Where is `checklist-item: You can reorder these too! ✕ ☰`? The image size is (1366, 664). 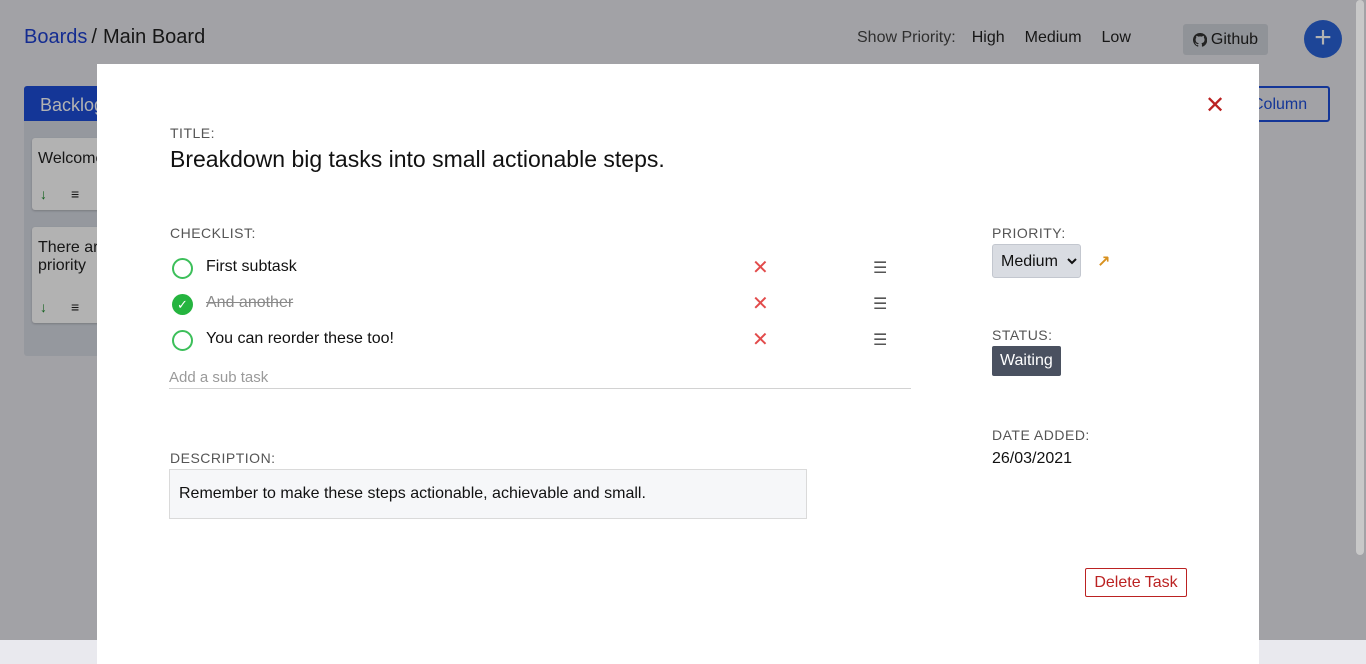 checklist-item: You can reorder these too! ✕ ☰ is located at coordinates (530, 341).